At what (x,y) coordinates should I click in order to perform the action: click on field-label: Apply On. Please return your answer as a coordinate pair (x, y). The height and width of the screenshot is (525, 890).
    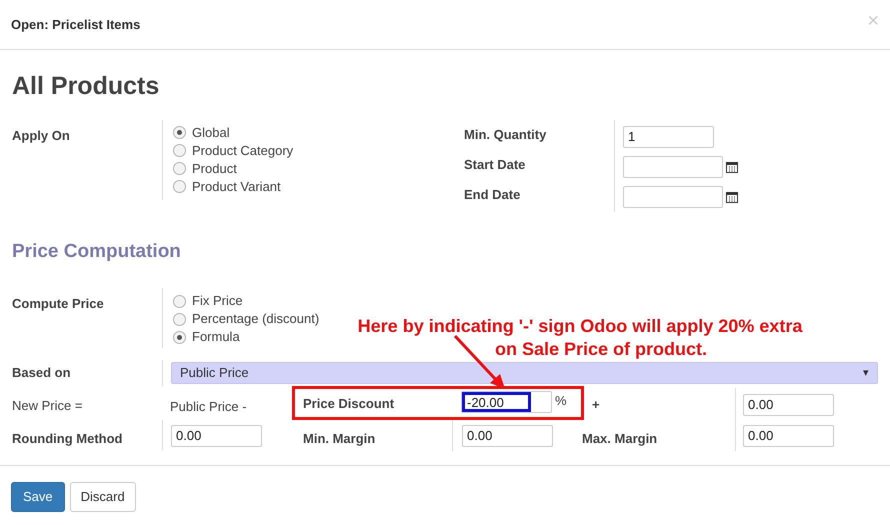
    Looking at the image, I should click on (41, 135).